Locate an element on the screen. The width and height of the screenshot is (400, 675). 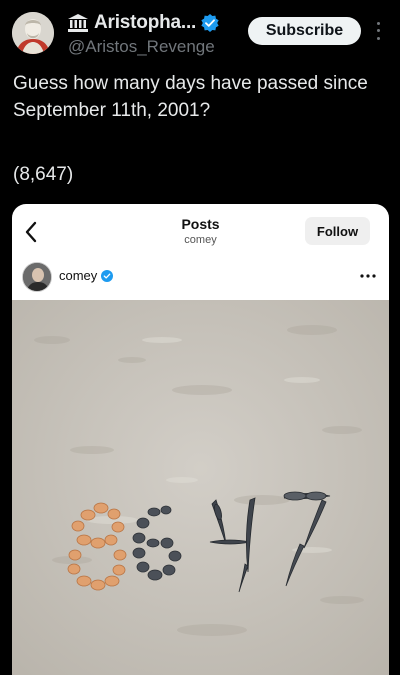
temple-icon is located at coordinates (78, 23).